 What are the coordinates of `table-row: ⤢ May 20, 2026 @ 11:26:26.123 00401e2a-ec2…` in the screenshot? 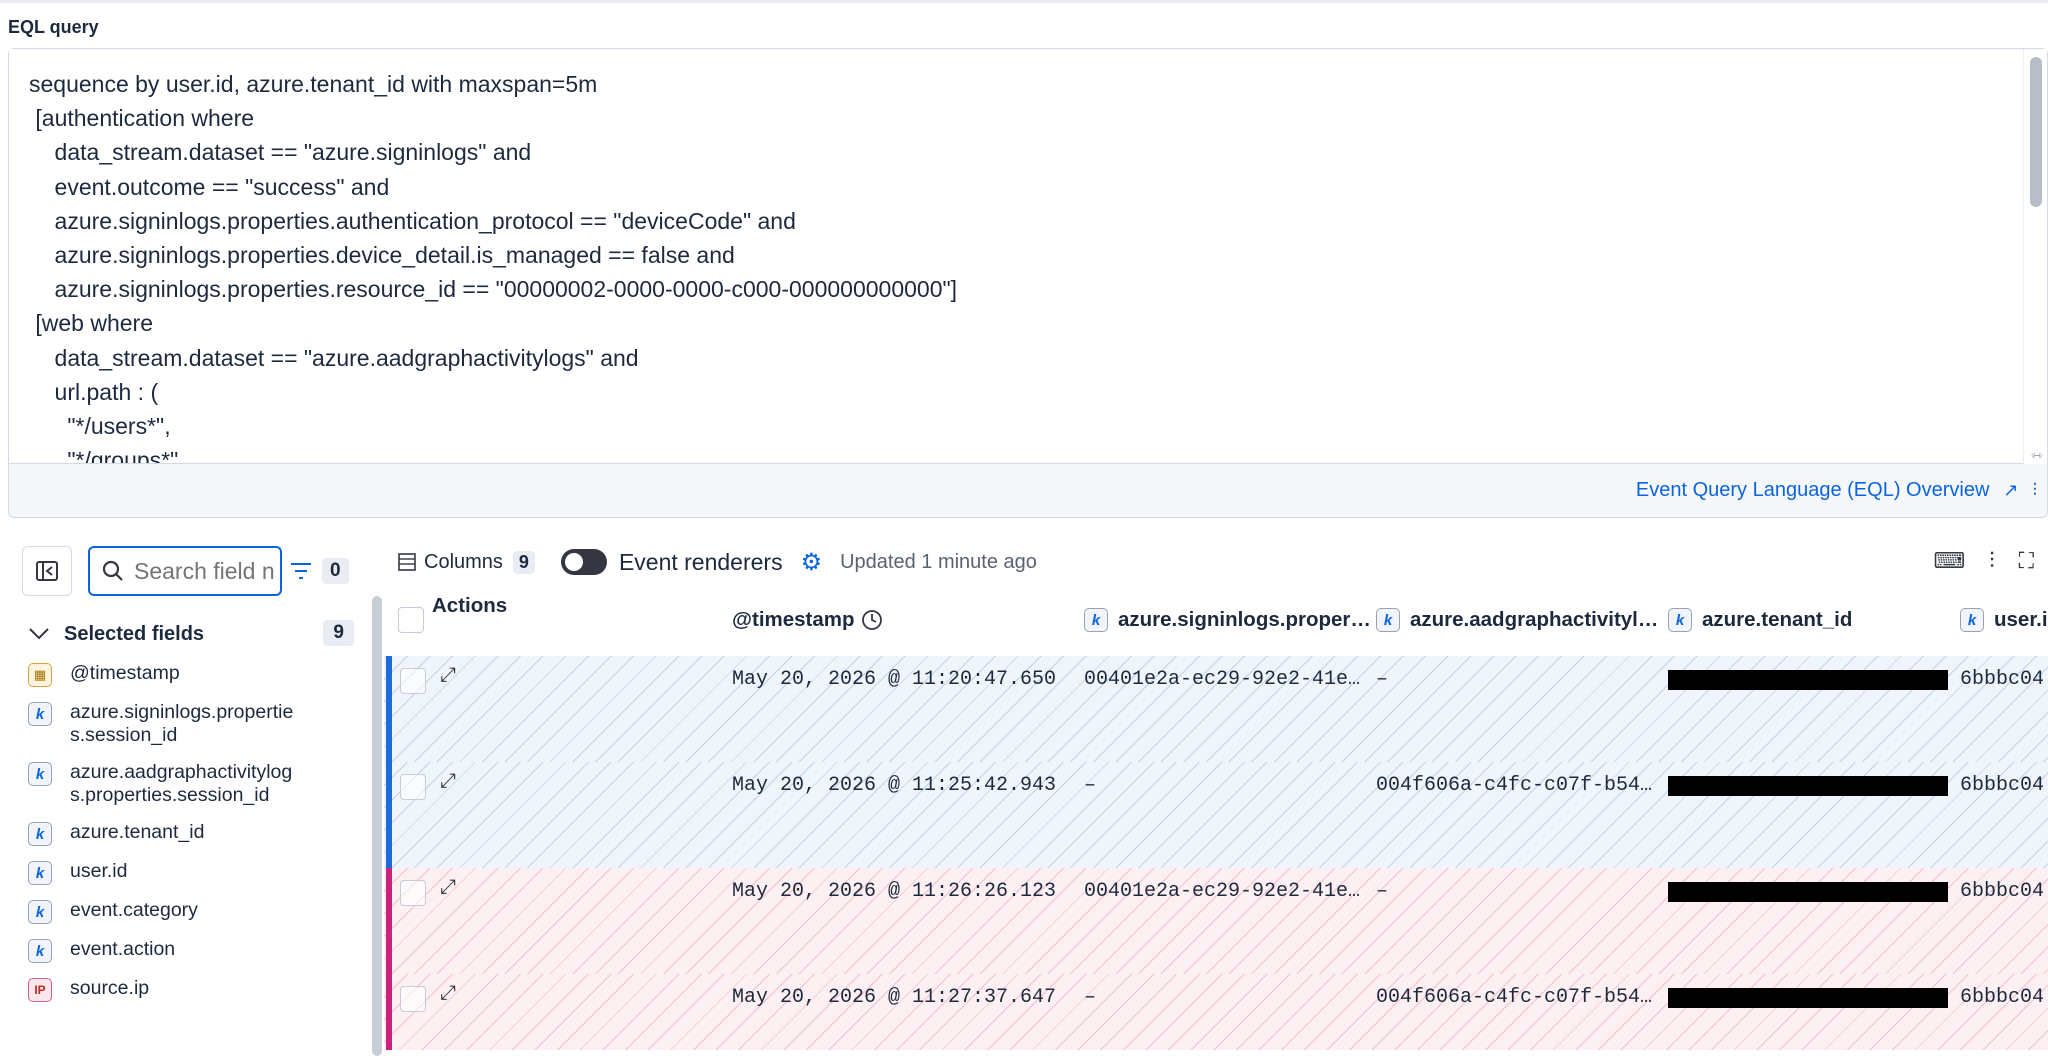 It's located at (1216, 921).